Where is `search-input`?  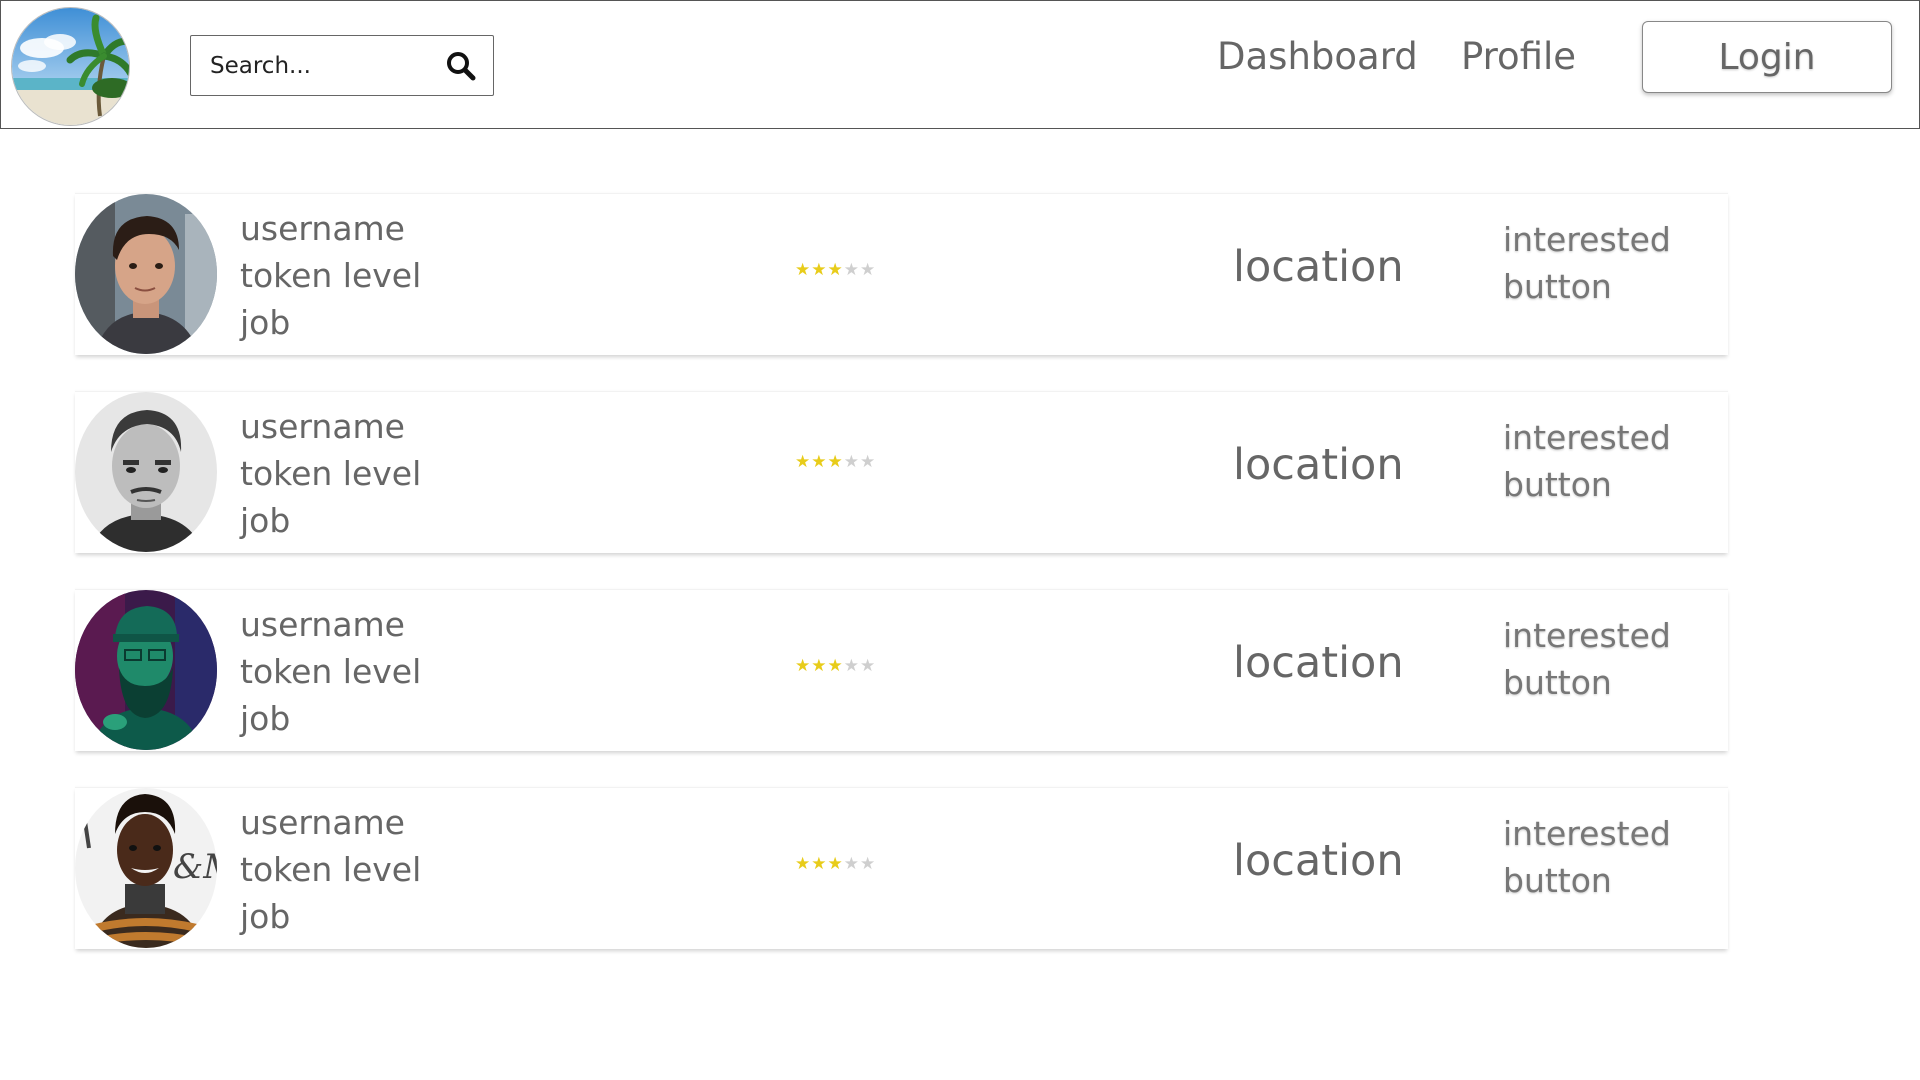
search-input is located at coordinates (316, 65).